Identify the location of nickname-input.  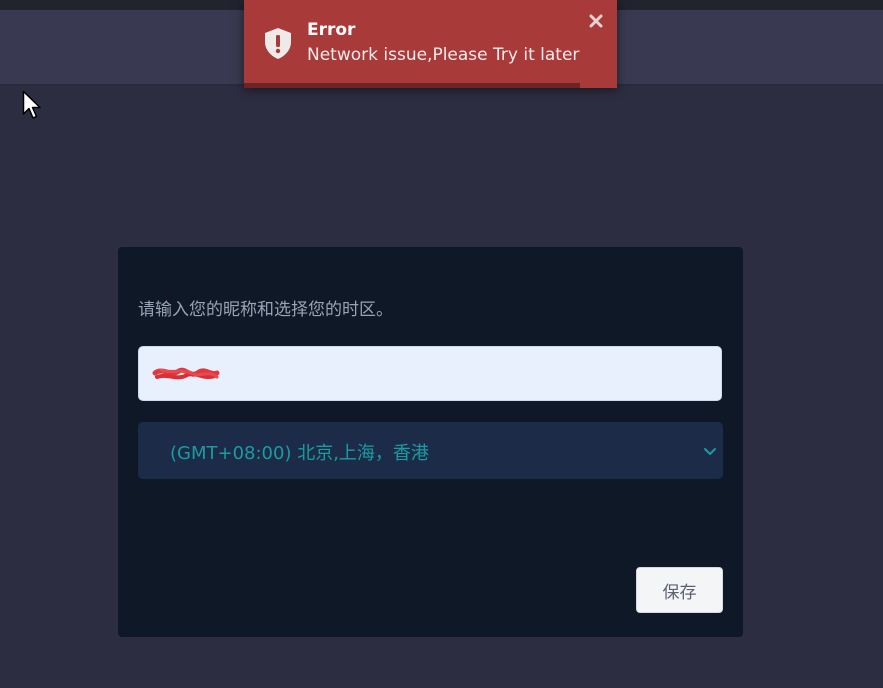
(430, 373).